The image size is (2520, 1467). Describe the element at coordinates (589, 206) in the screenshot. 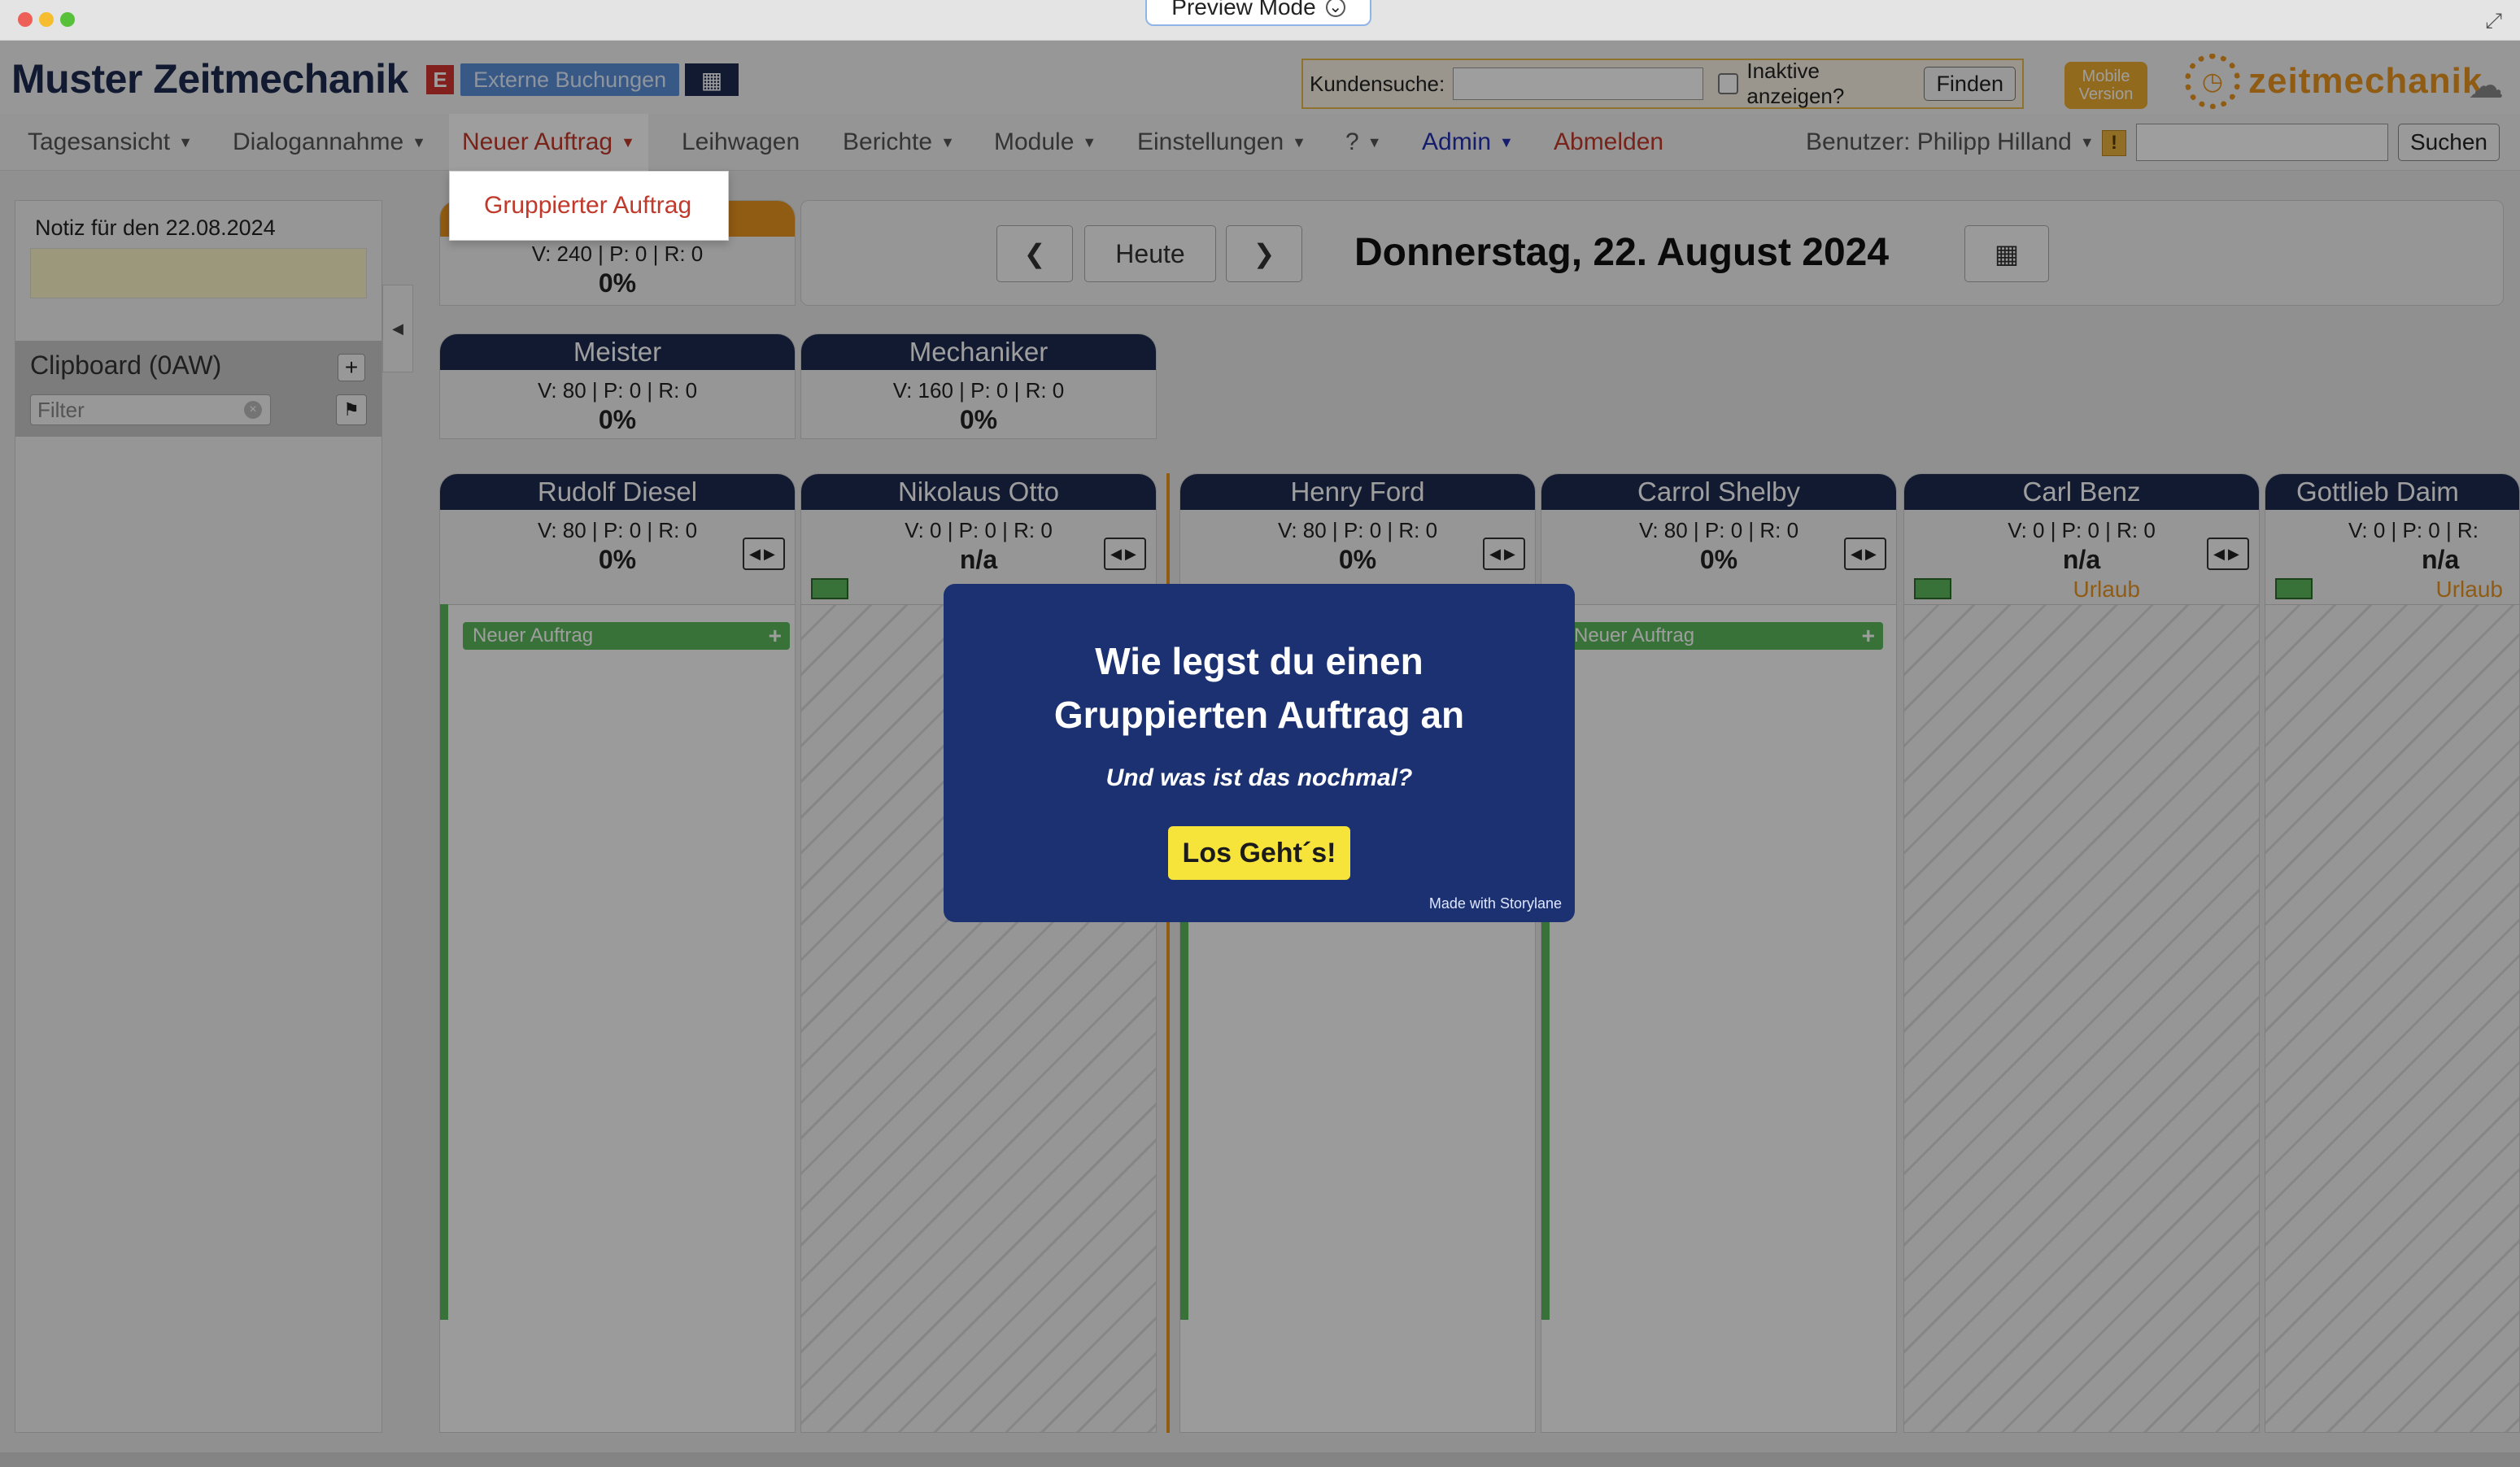

I see `dropdown-gruppierter-auftrag: Gruppierter Auftrag` at that location.